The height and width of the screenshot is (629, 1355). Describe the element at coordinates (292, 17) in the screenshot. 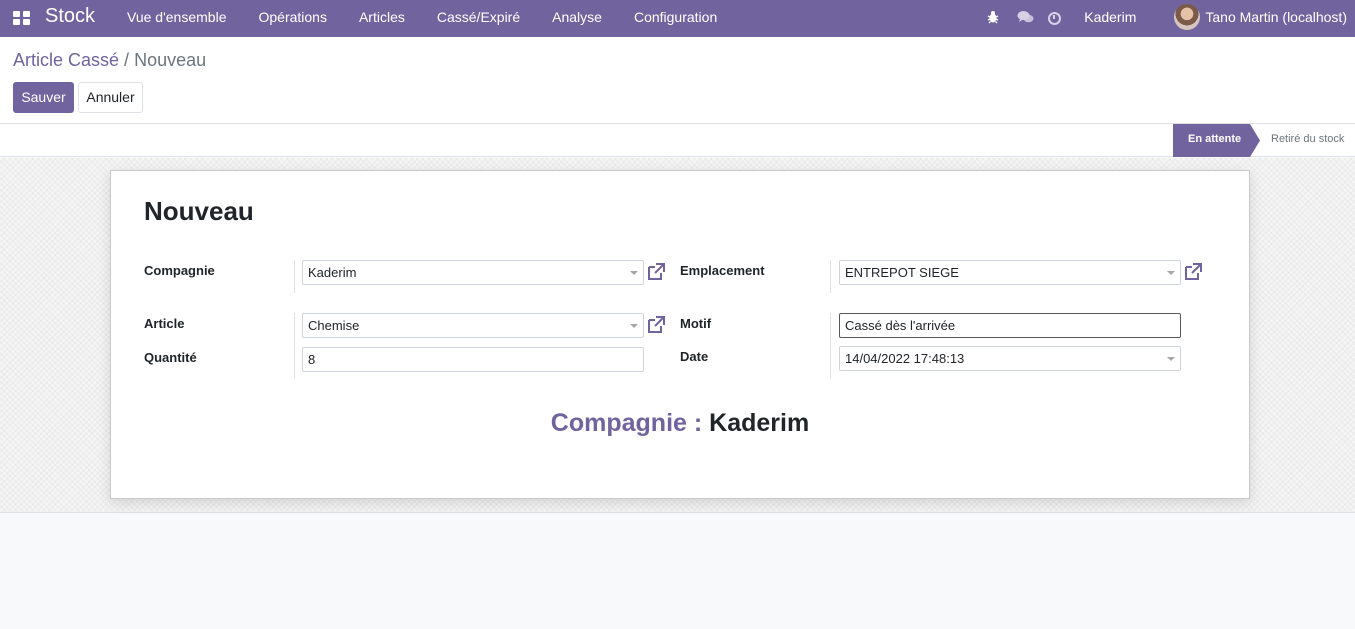

I see `menu-item-operations: Opérations` at that location.